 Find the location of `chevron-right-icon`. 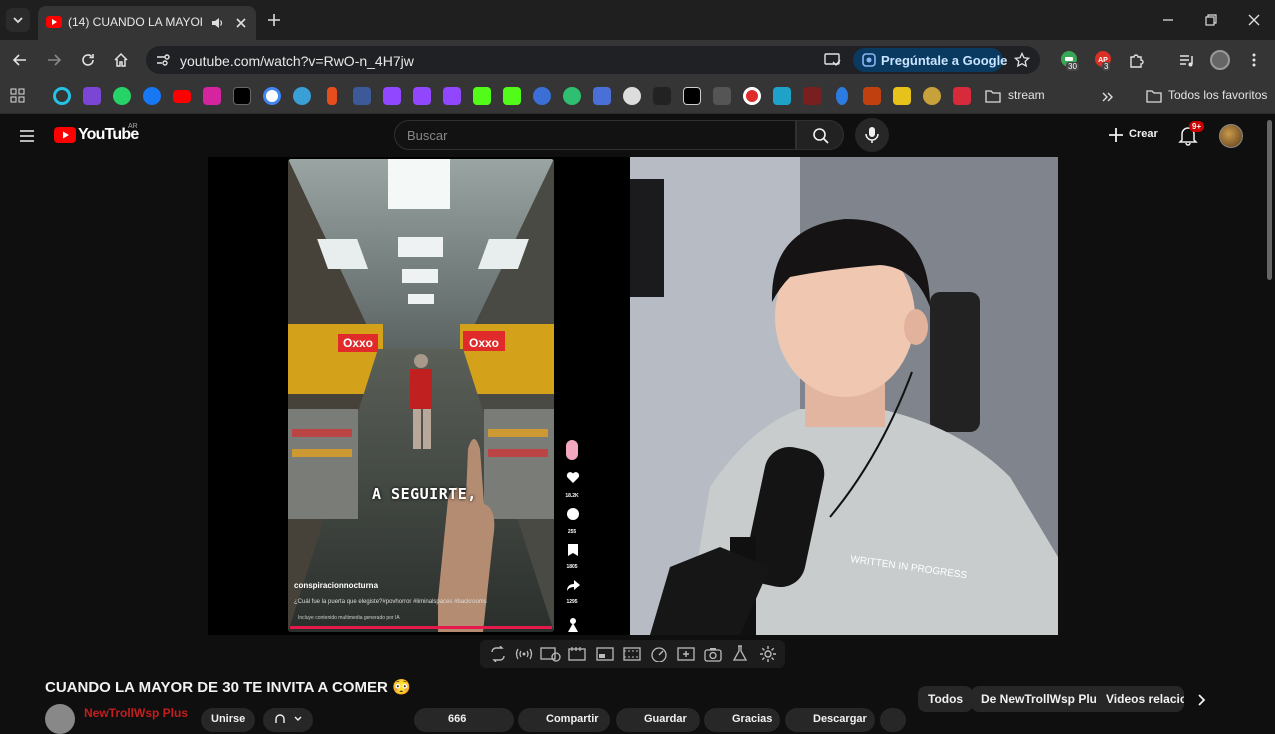

chevron-right-icon is located at coordinates (1202, 700).